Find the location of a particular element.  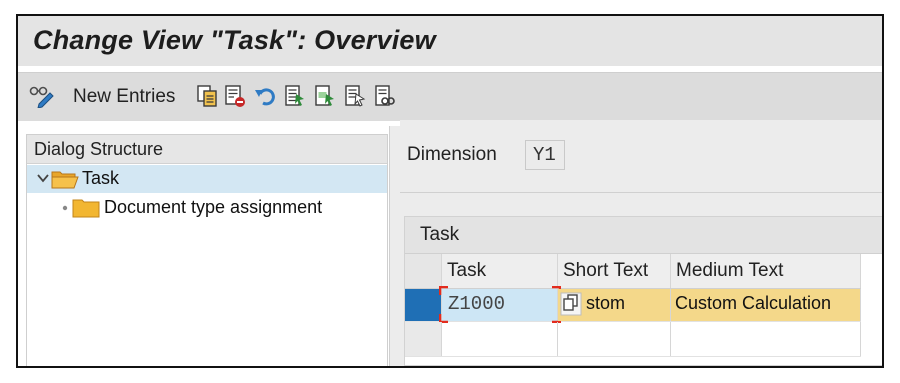

tree-item-document-type-assignment: Document type assignment is located at coordinates (207, 208).